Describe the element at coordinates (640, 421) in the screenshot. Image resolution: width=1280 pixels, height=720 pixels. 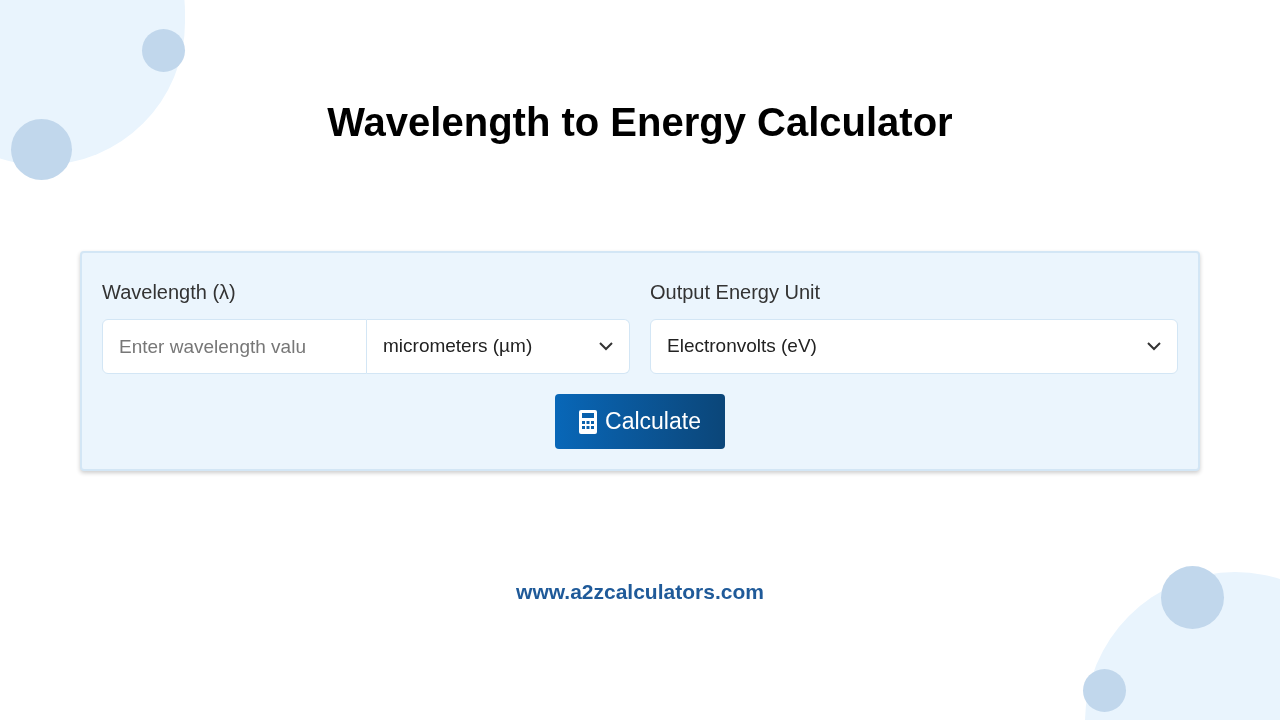
I see `calculate-button: Calculate` at that location.